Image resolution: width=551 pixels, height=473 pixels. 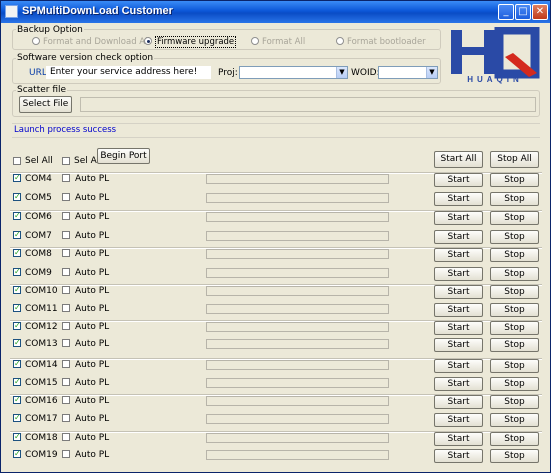 I want to click on title-bar: SPMultiDownLoad Customer _ □ ✕, so click(x=275, y=12).